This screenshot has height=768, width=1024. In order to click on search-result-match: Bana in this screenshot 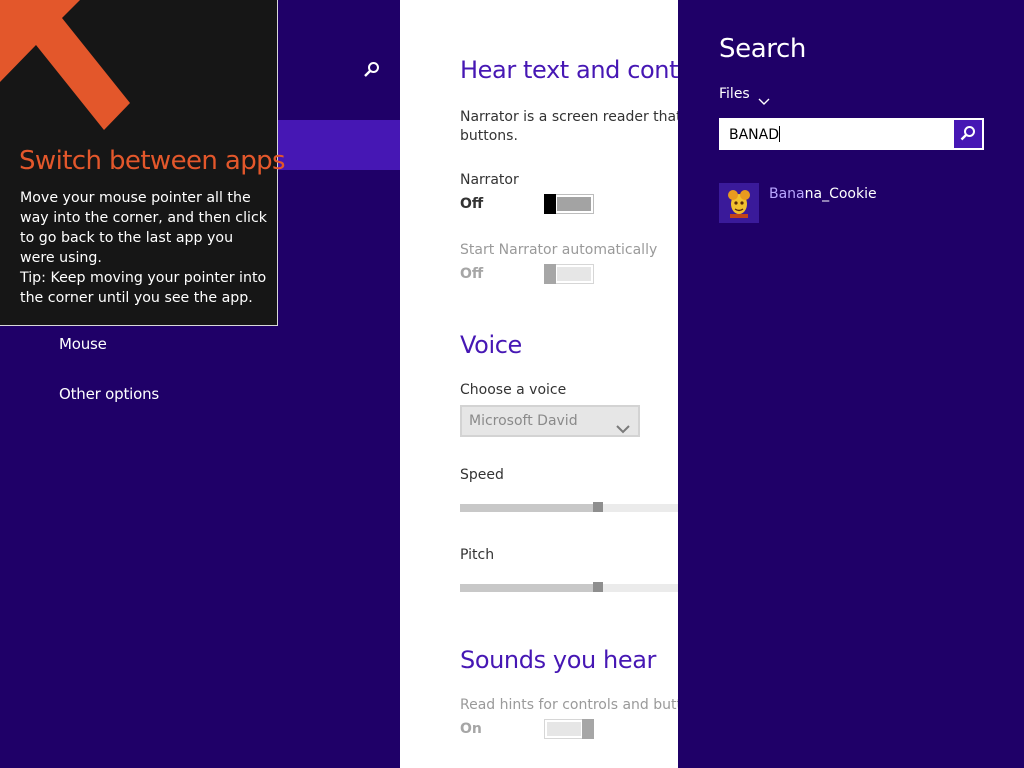, I will do `click(787, 194)`.